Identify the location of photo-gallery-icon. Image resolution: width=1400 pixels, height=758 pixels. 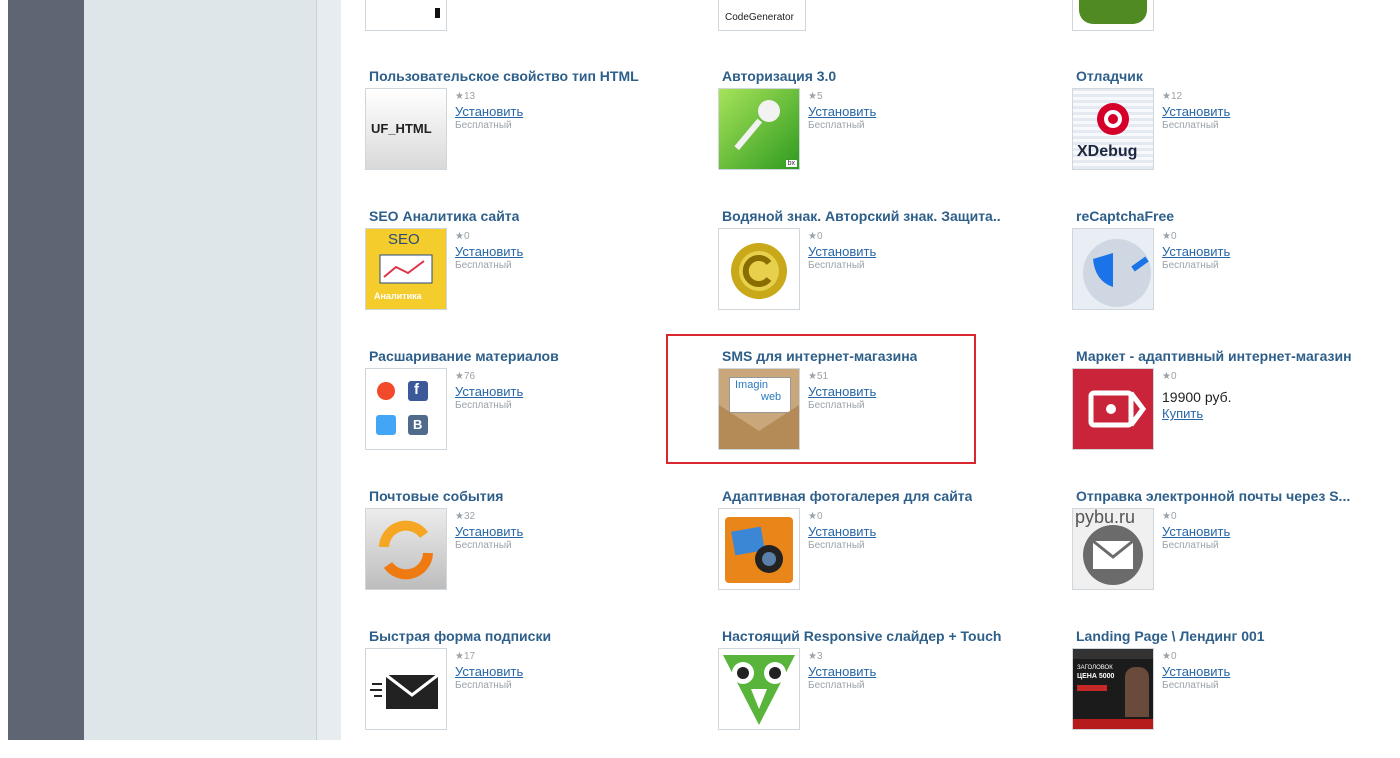
(759, 550).